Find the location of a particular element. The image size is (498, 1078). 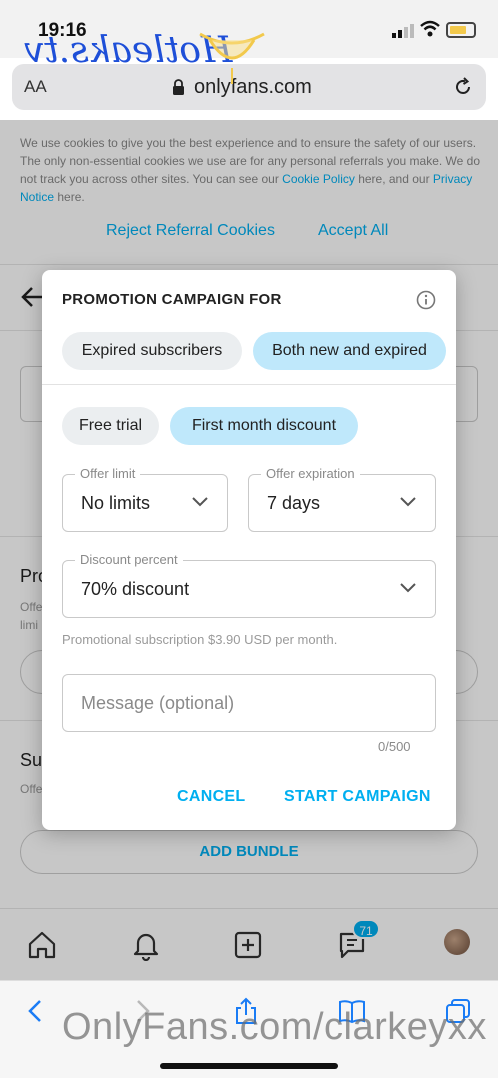

reload-icon is located at coordinates (463, 87).